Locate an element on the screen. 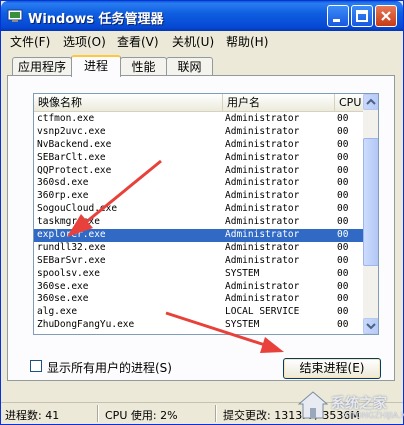 The image size is (404, 425). cell-image-name: SEBarSvr.exe is located at coordinates (71, 260).